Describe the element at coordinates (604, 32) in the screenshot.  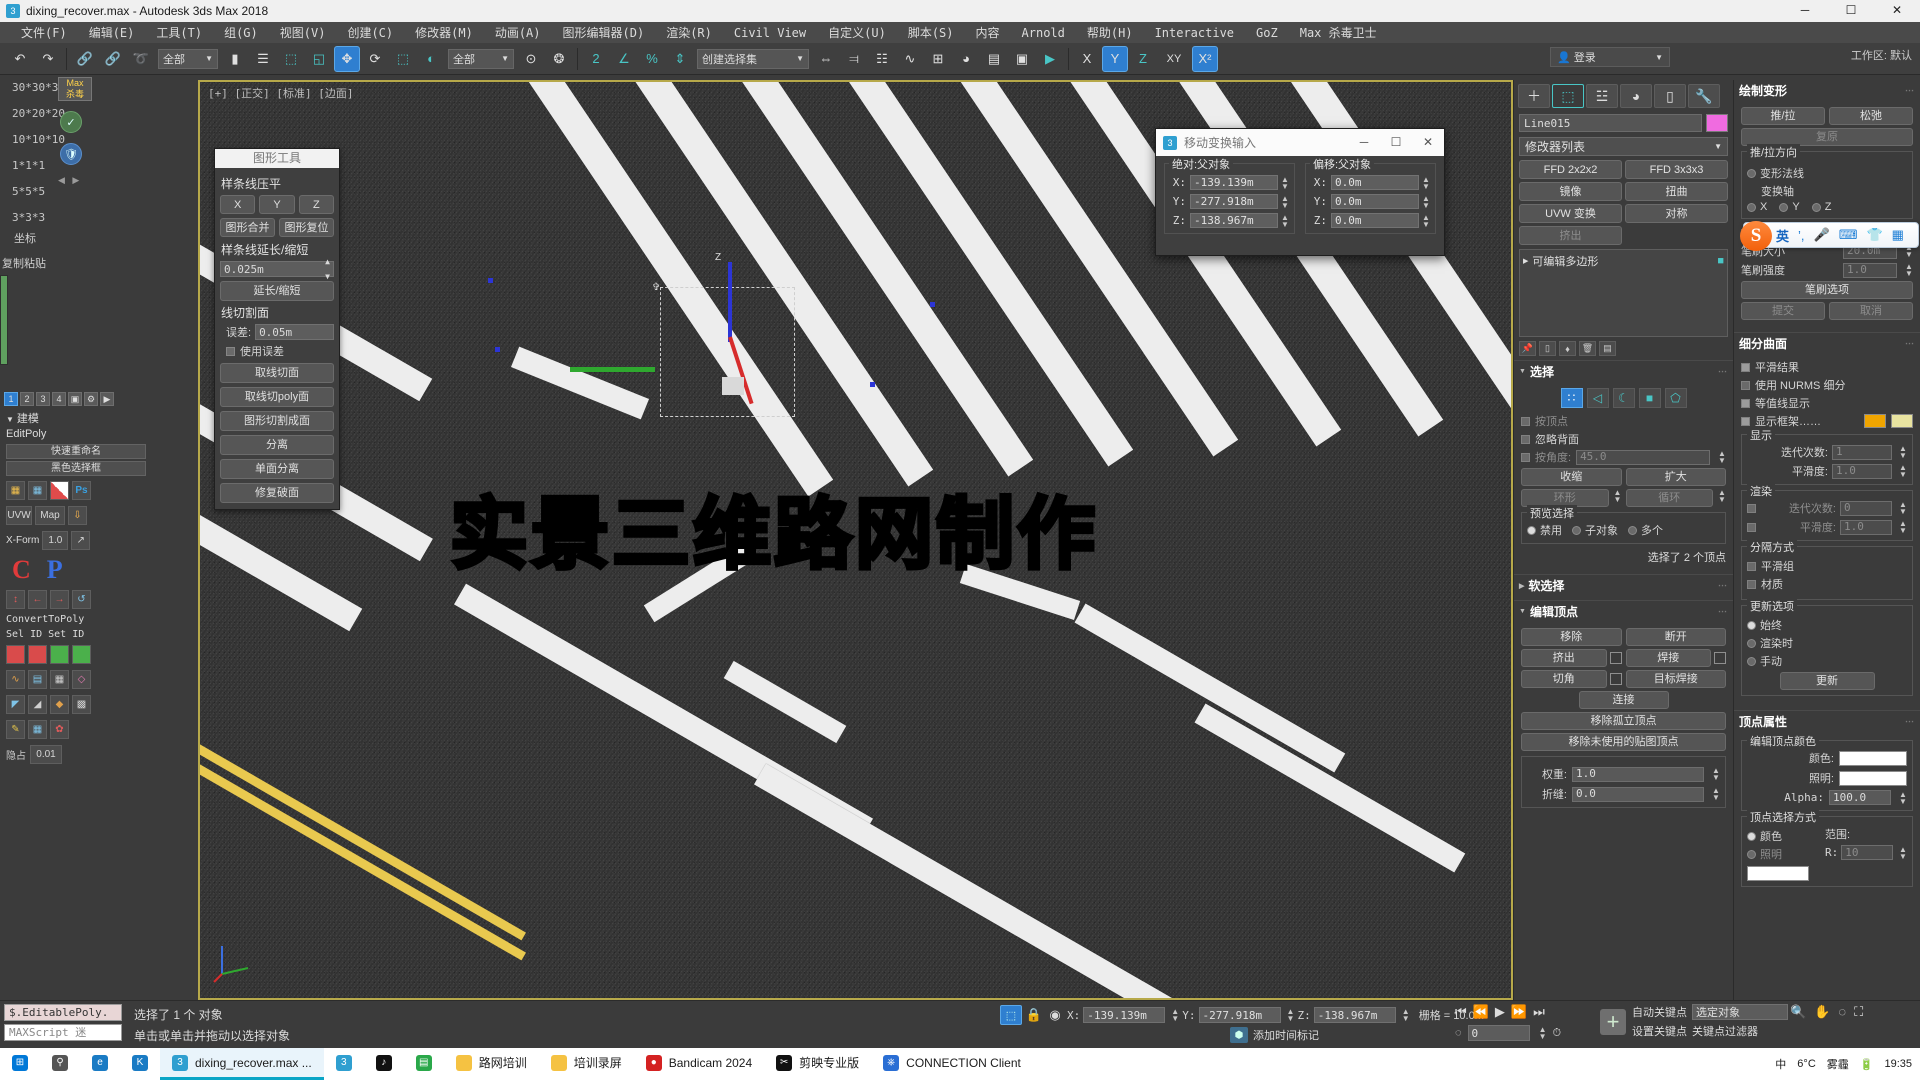
I see `menu-item-8: 图形编辑器(D)` at that location.